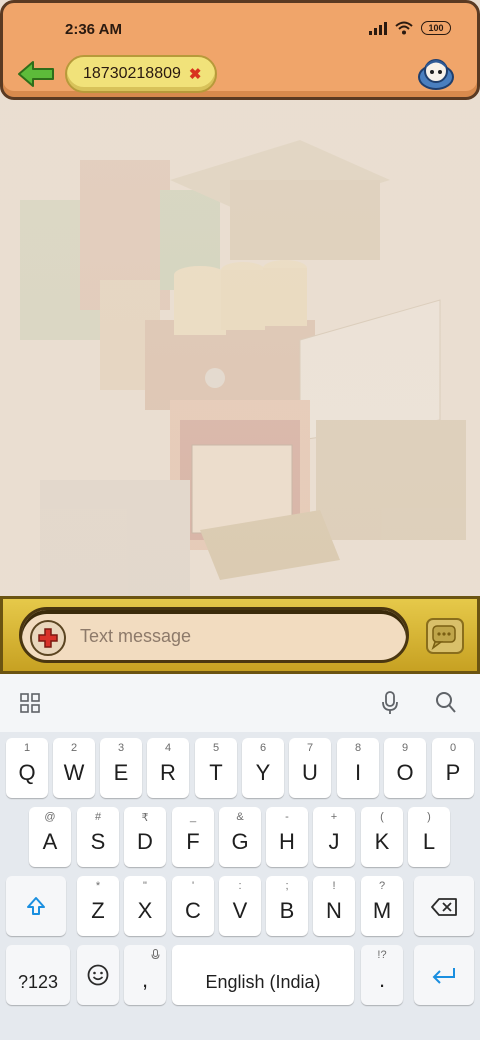  Describe the element at coordinates (30, 703) in the screenshot. I see `apps-grid-icon` at that location.